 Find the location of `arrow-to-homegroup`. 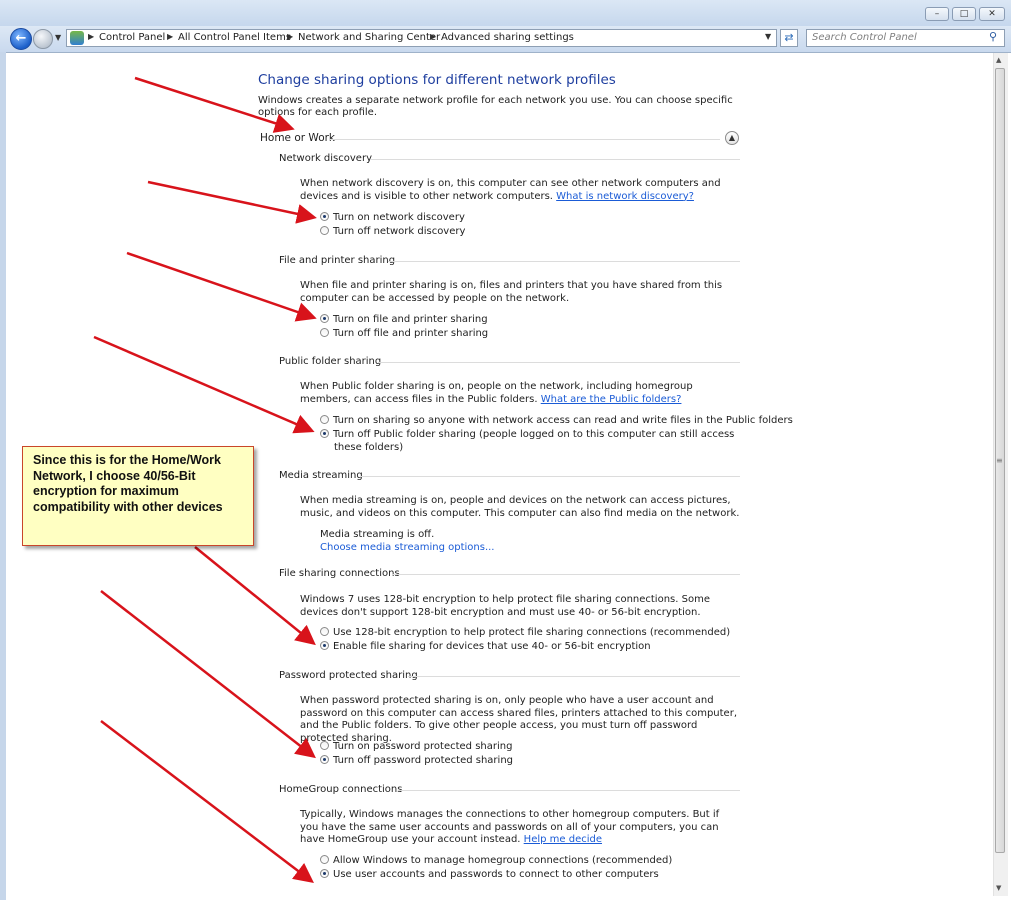

arrow-to-homegroup is located at coordinates (207, 802).